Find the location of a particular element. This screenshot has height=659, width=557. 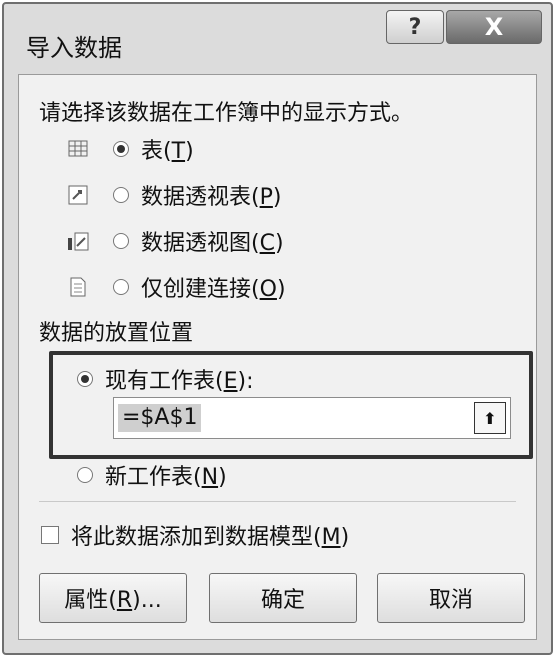

existing-worksheet-radio is located at coordinates (85, 379).